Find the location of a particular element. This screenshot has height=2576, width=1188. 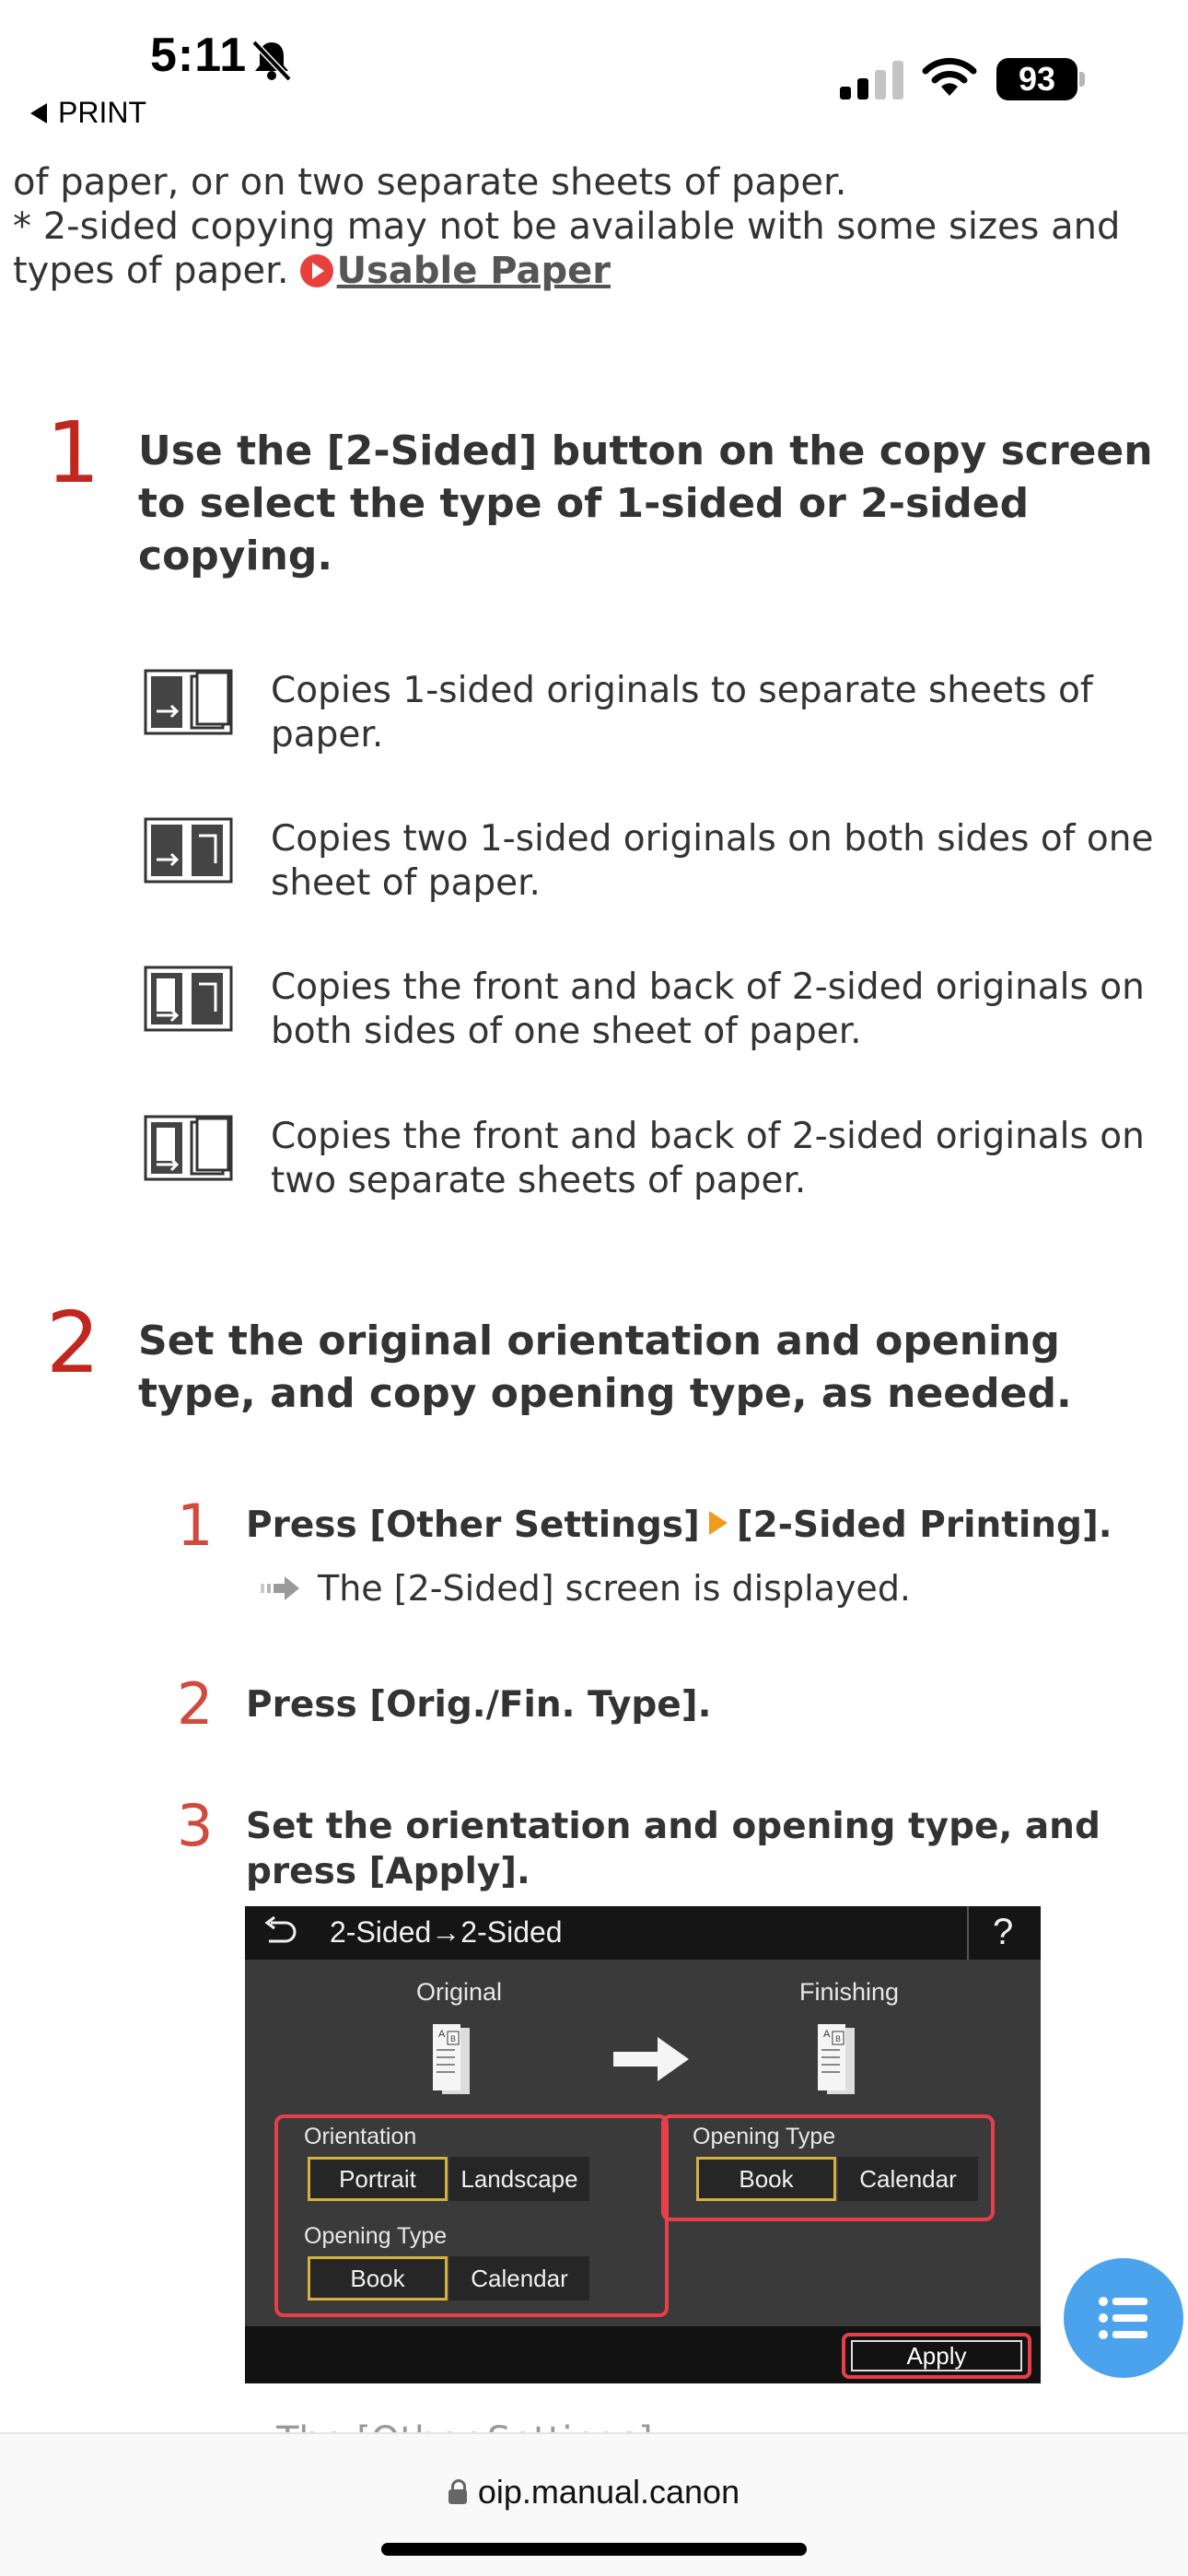

result-arrow-icon is located at coordinates (280, 1588).